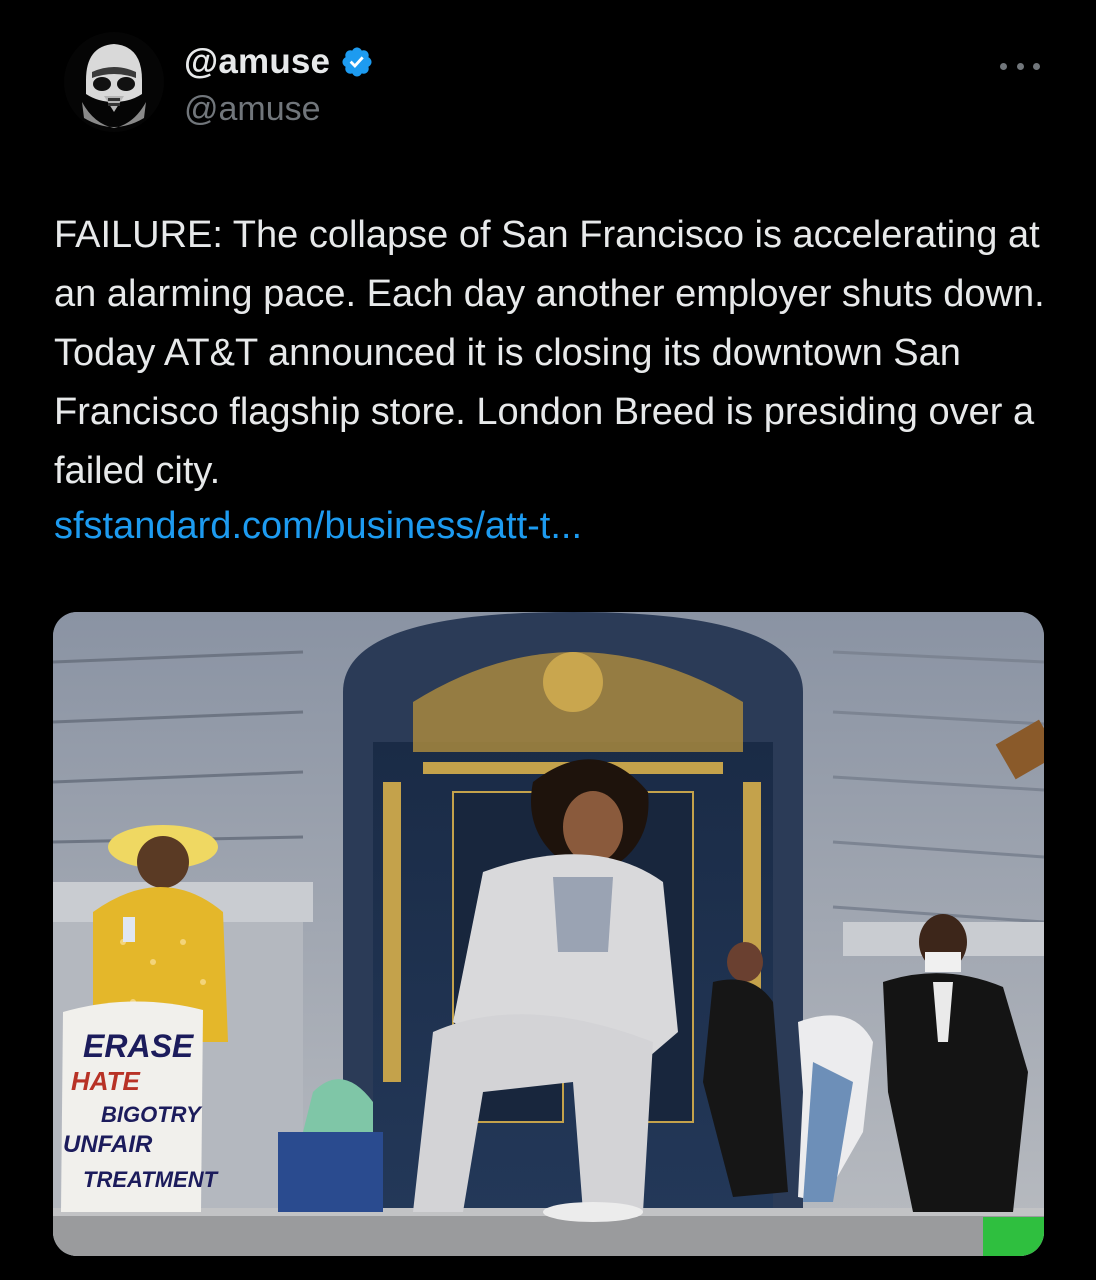 The image size is (1096, 1280). Describe the element at coordinates (252, 109) in the screenshot. I see `author-handle: @amuse` at that location.